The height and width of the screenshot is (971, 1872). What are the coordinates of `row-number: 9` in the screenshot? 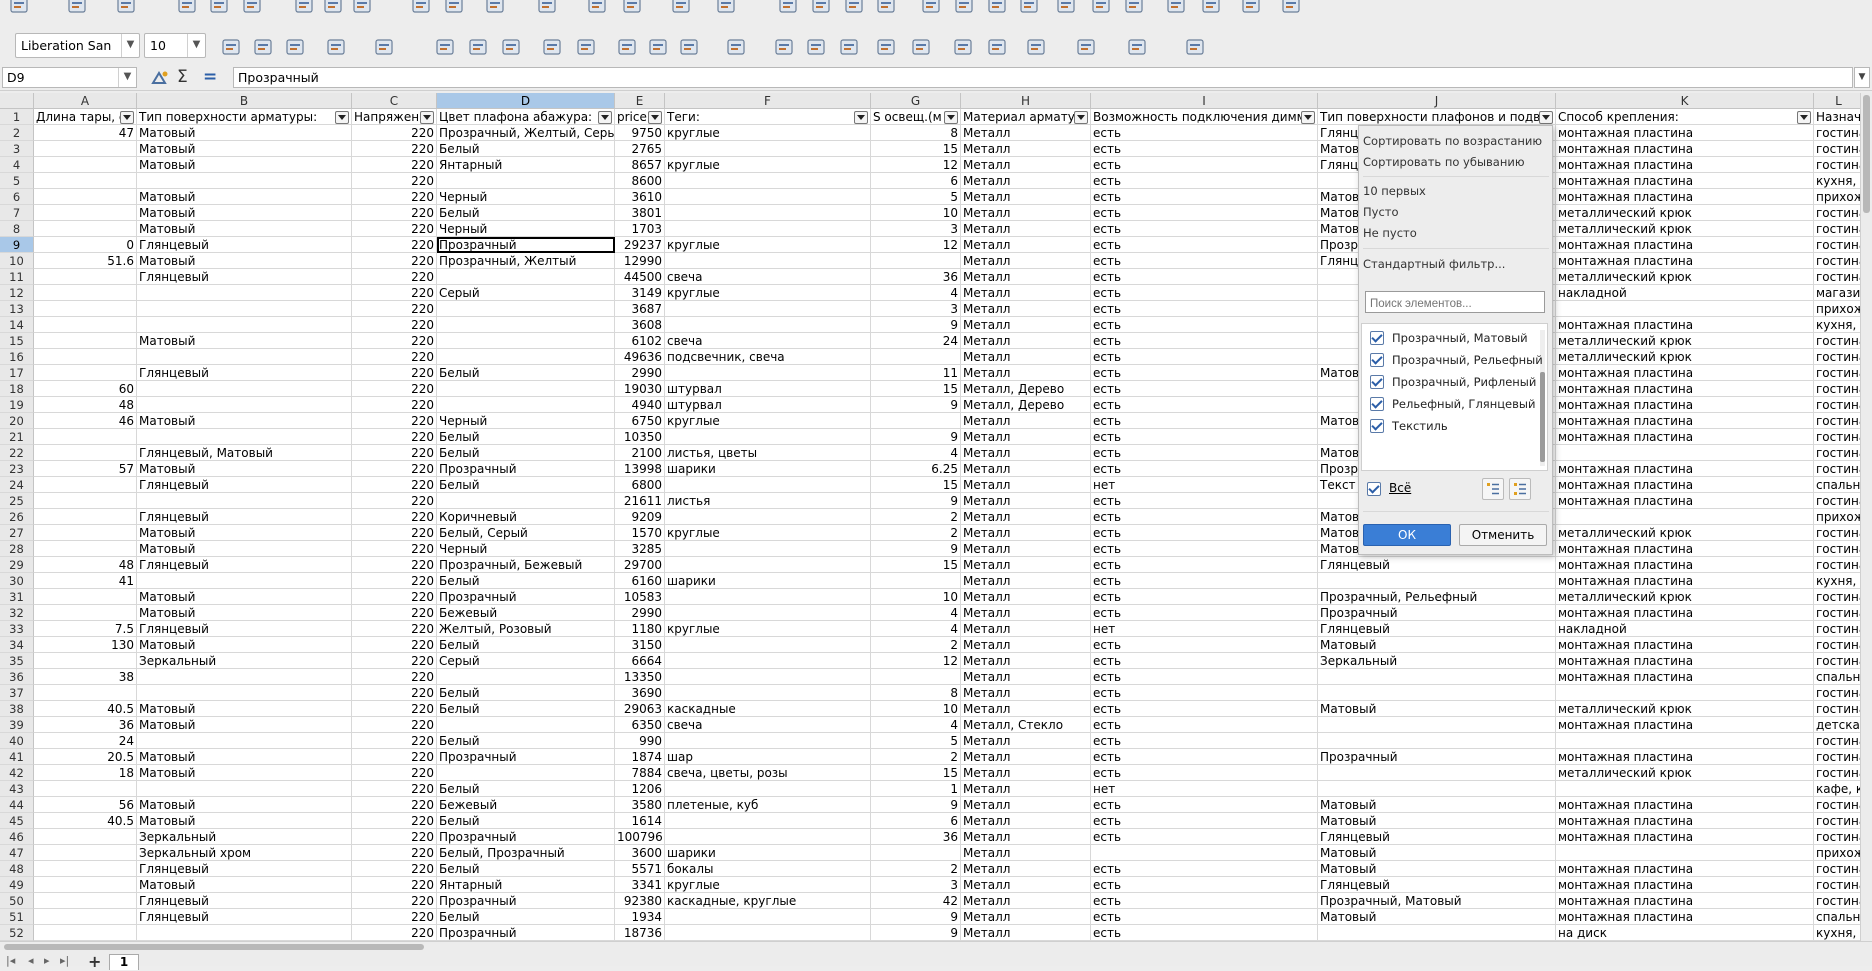 It's located at (17, 245).